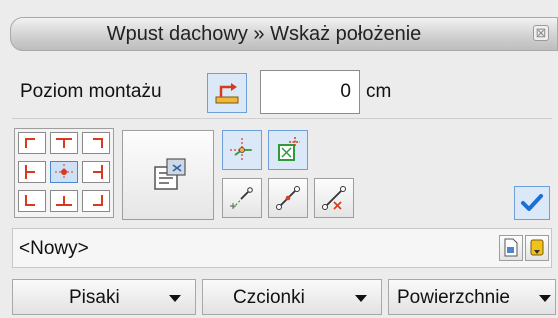 The height and width of the screenshot is (318, 558). I want to click on anchor-top-right, so click(96, 143).